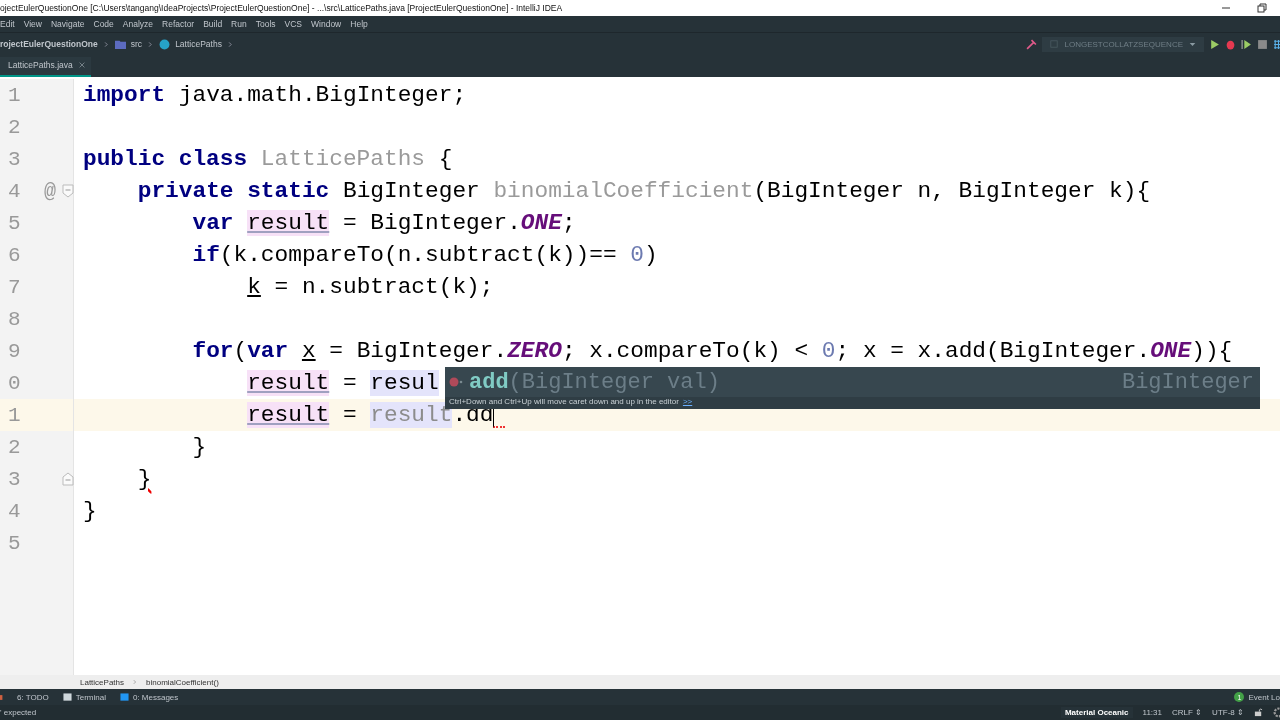 The image size is (1280, 720). Describe the element at coordinates (14, 383) in the screenshot. I see `line-number: 0` at that location.